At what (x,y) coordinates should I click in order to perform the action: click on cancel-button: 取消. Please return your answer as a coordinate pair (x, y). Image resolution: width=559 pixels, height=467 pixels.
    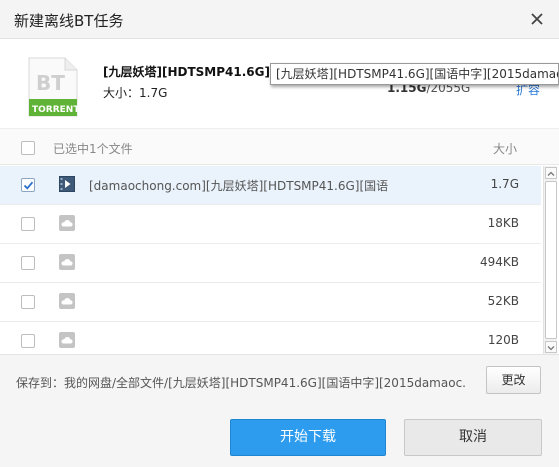
    Looking at the image, I should click on (473, 437).